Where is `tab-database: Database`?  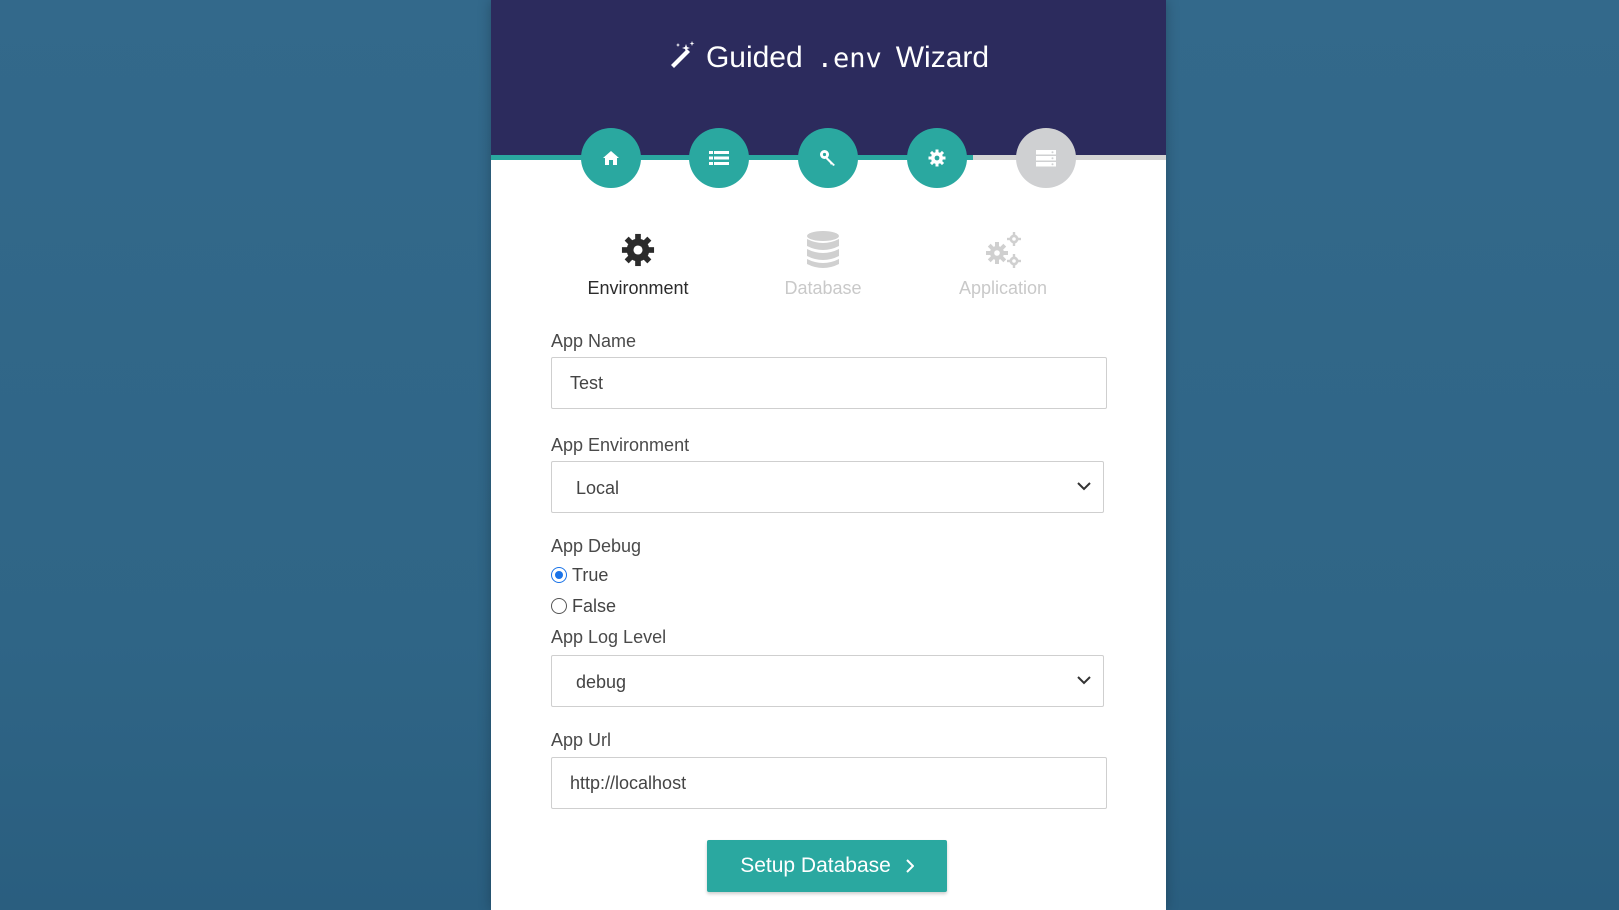 tab-database: Database is located at coordinates (823, 264).